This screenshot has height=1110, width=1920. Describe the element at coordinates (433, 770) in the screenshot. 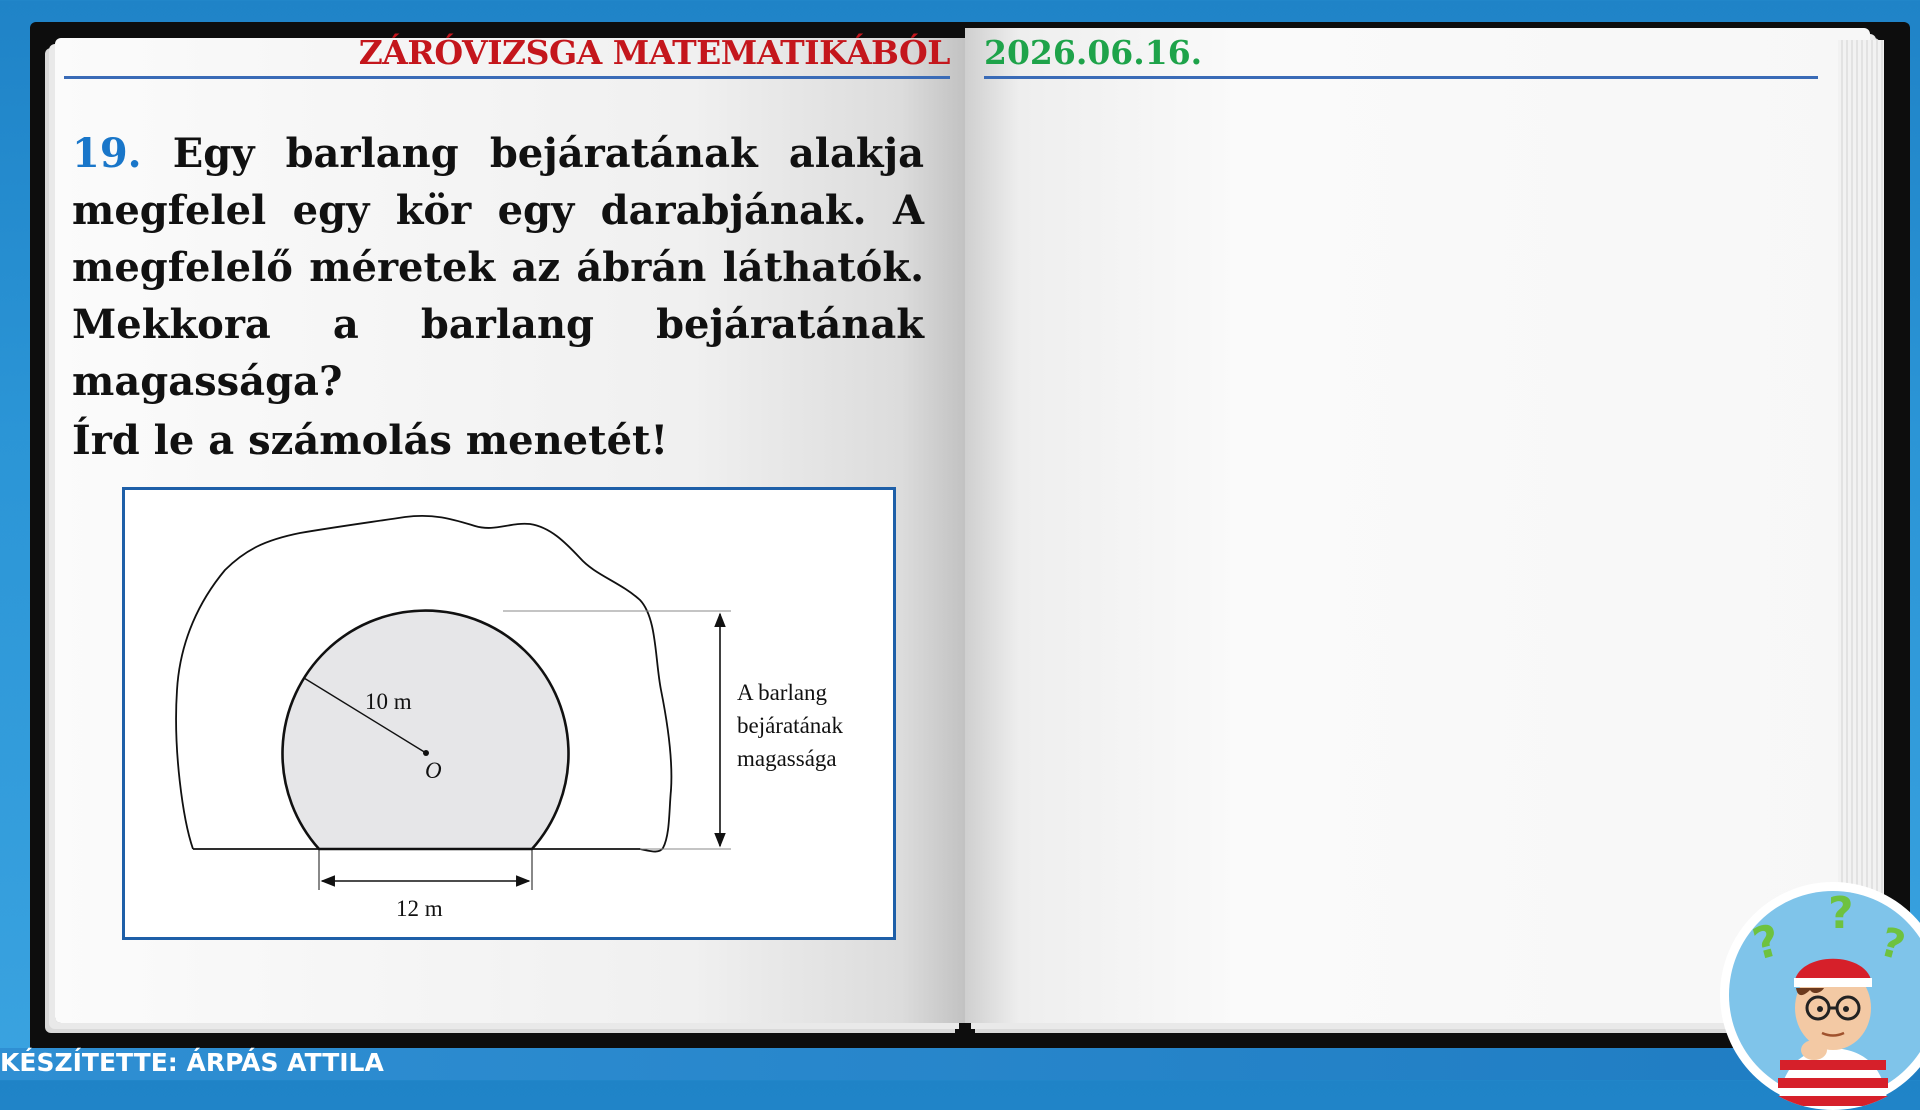

I see `center-label: O` at that location.